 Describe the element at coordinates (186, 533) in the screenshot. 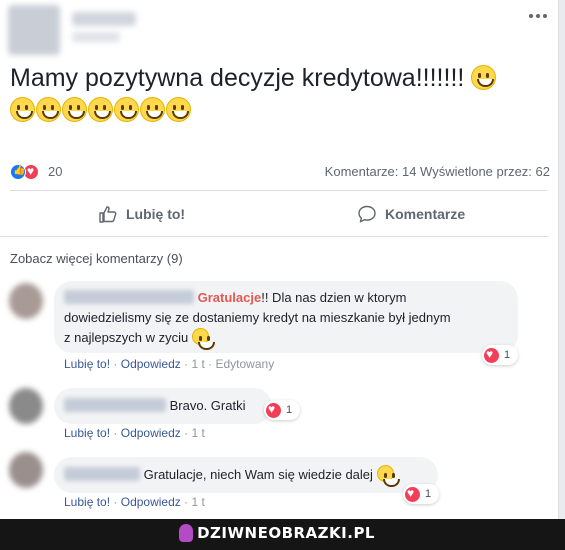

I see `brain-icon` at that location.